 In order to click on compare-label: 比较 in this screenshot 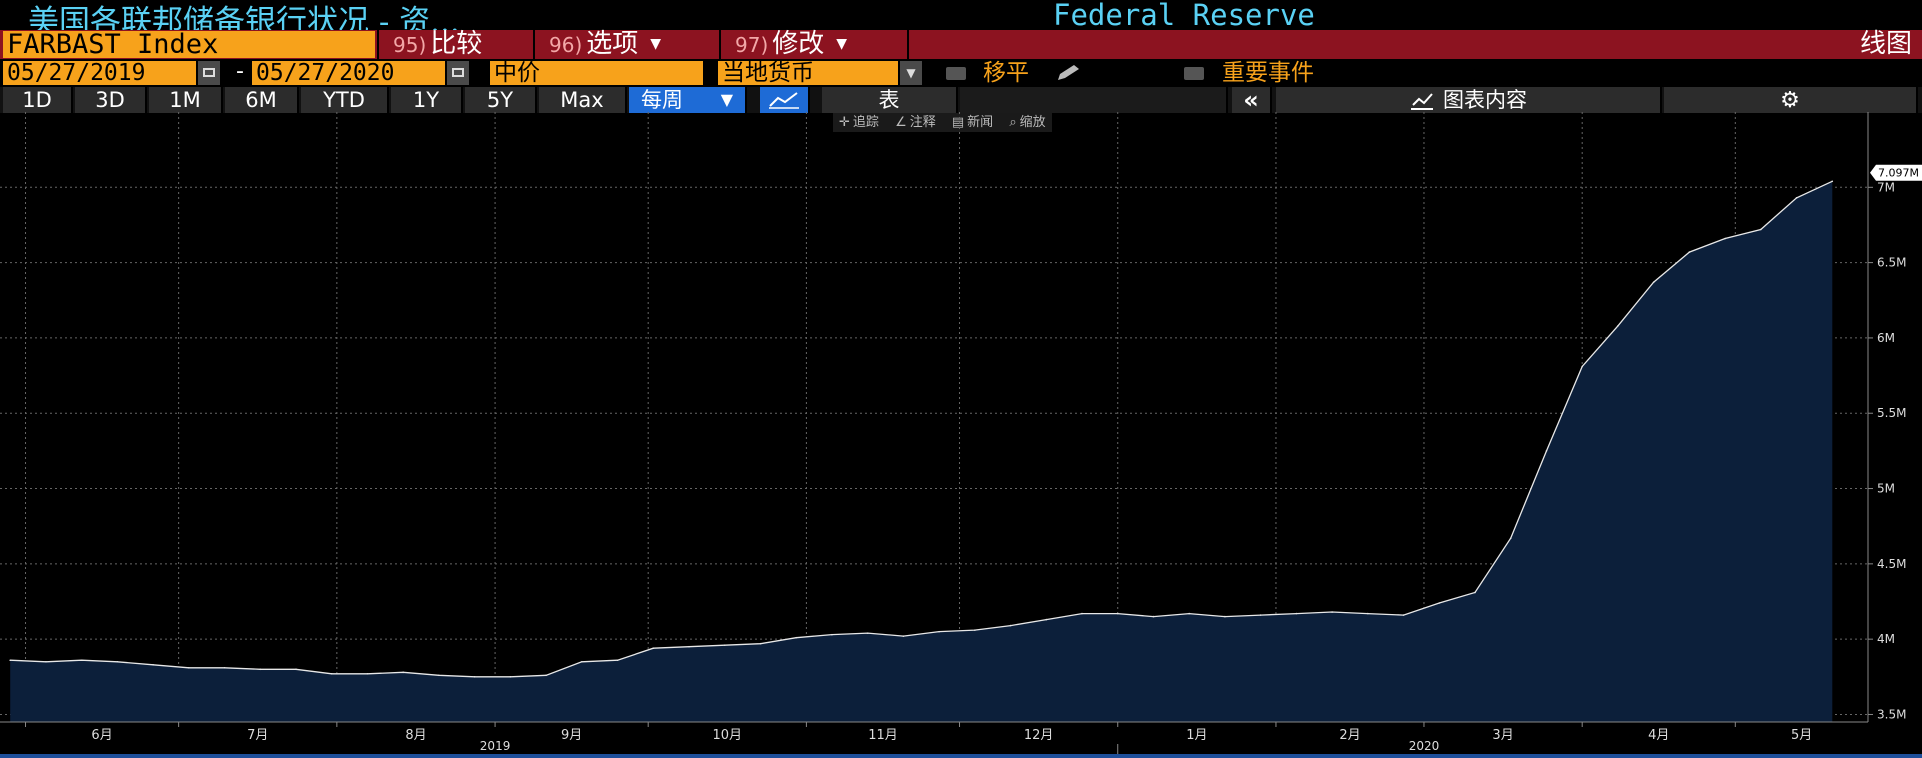, I will do `click(456, 44)`.